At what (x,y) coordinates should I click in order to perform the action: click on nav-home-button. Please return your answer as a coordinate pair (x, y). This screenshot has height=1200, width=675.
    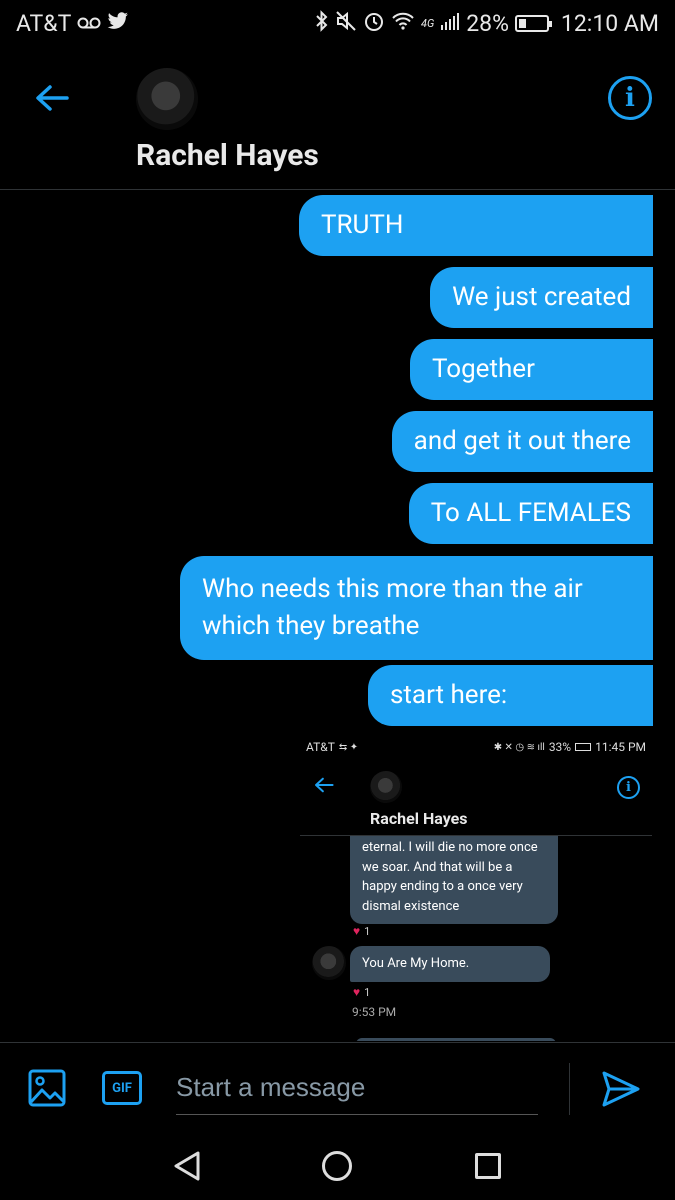
    Looking at the image, I should click on (337, 1166).